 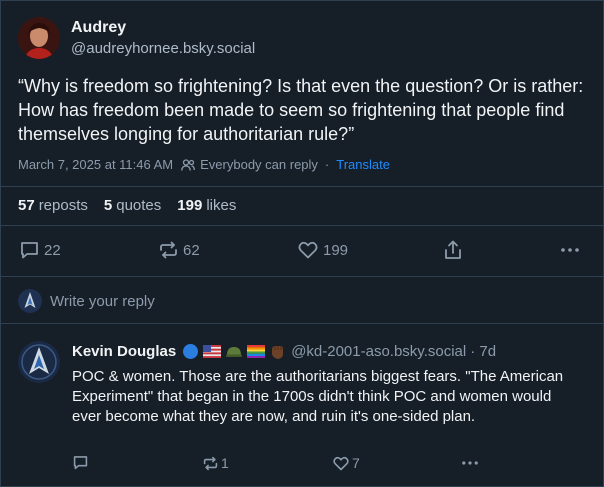 I want to click on reply-author-handle: @kd-2001-aso.bsky.social, so click(x=378, y=351).